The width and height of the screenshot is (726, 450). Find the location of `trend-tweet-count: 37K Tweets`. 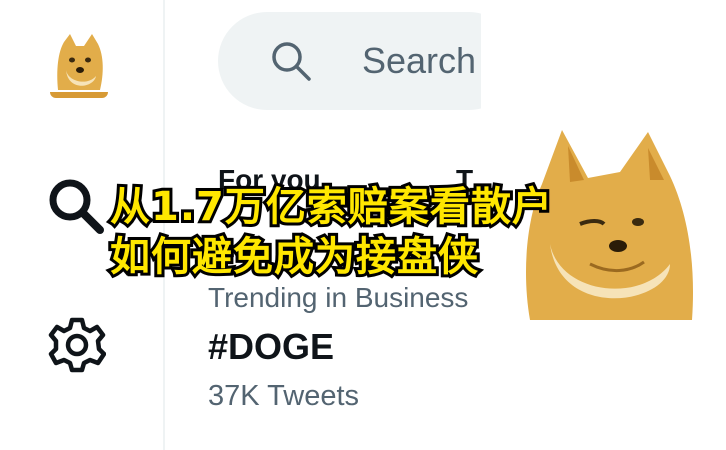

trend-tweet-count: 37K Tweets is located at coordinates (284, 396).